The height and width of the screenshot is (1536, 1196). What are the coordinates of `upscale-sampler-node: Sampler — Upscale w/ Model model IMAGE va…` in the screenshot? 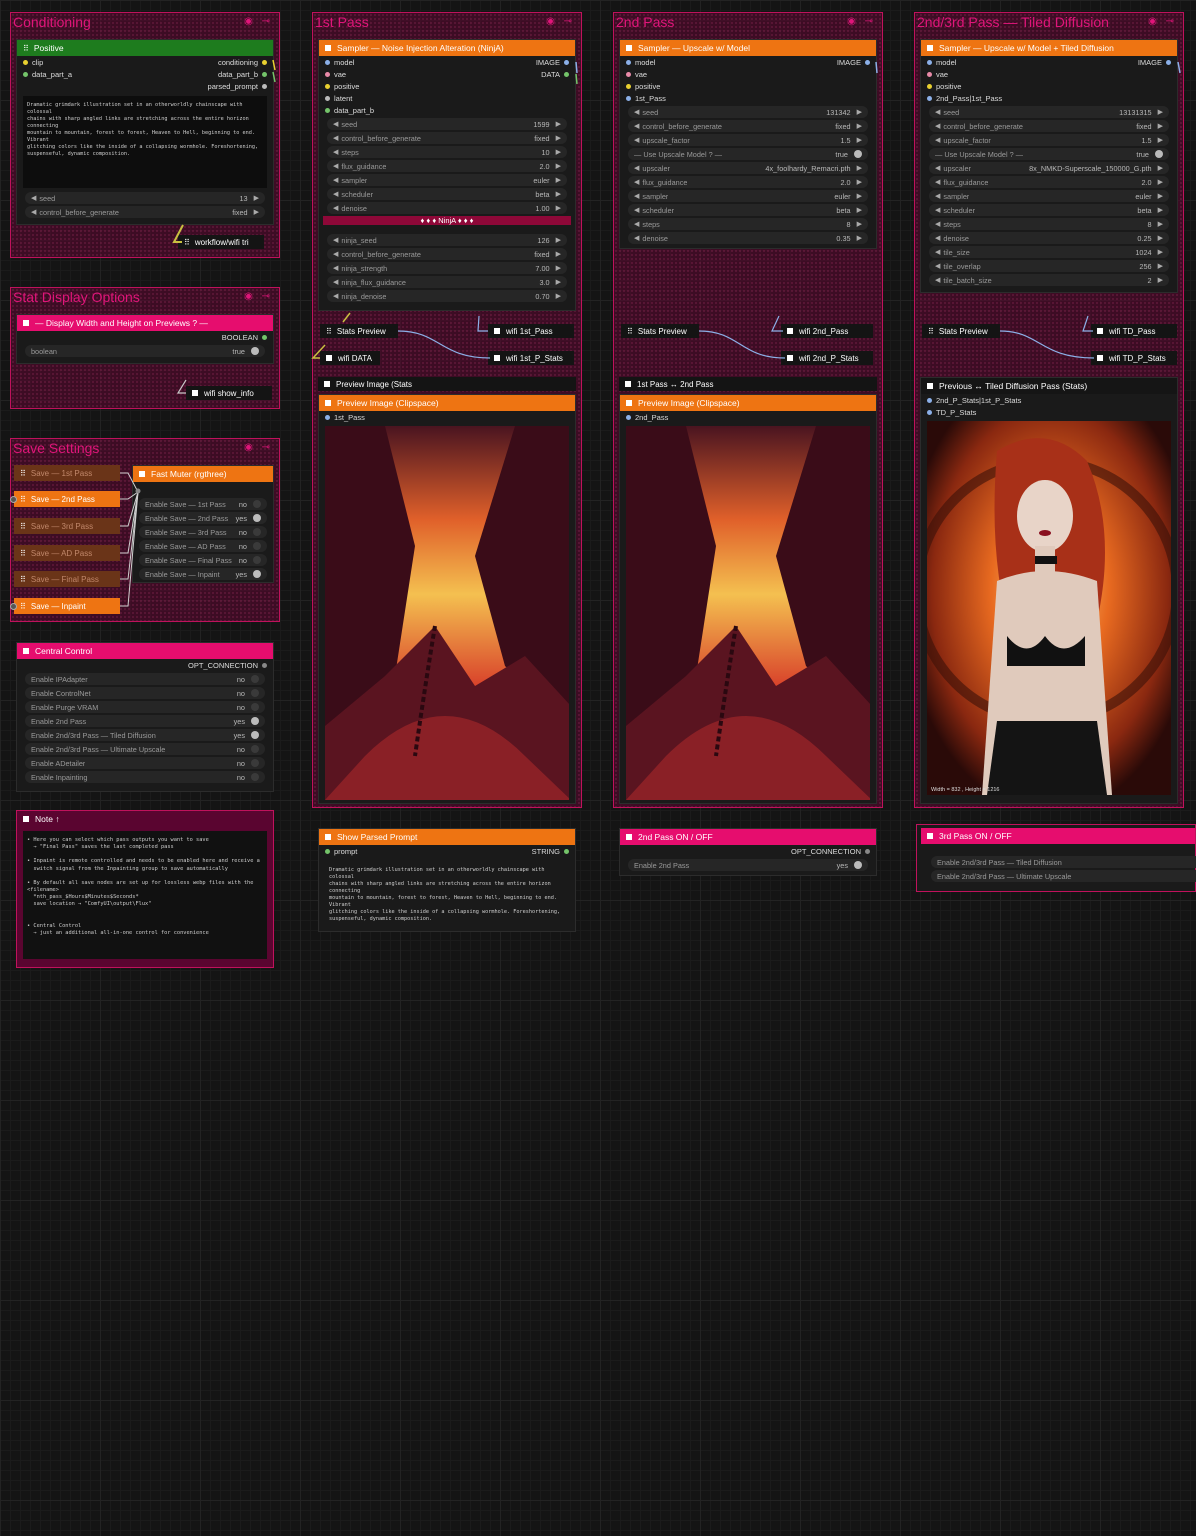 It's located at (748, 144).